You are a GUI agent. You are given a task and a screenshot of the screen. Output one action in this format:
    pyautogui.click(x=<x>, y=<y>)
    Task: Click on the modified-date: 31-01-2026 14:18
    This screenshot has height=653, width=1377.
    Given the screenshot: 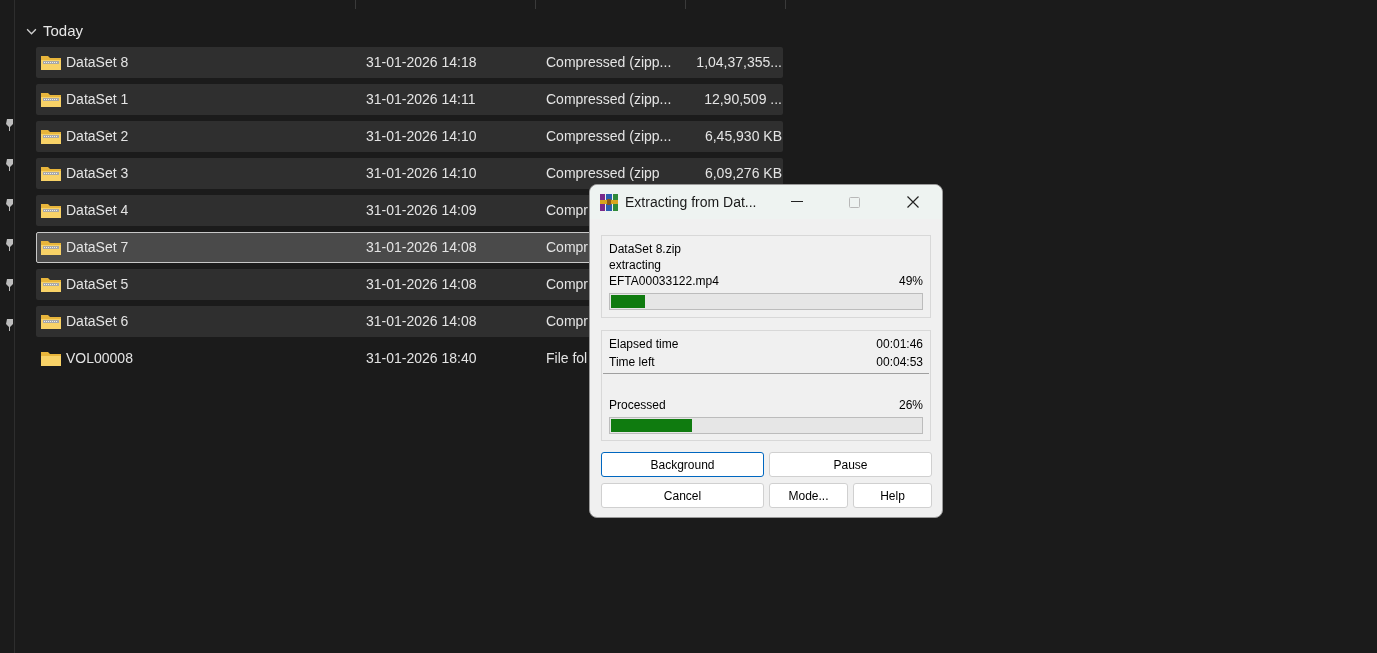 What is the action you would take?
    pyautogui.click(x=422, y=62)
    